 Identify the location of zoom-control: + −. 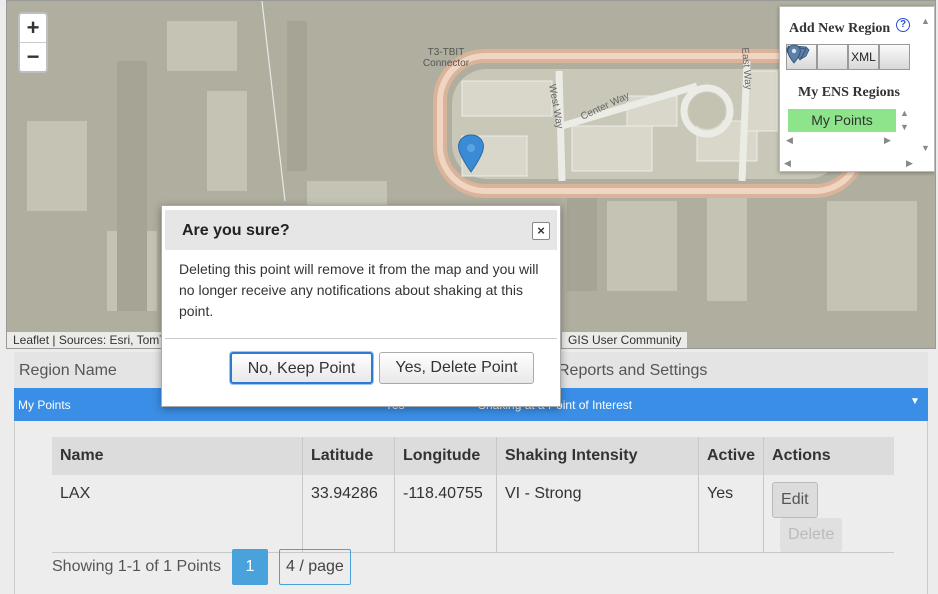
(33, 42).